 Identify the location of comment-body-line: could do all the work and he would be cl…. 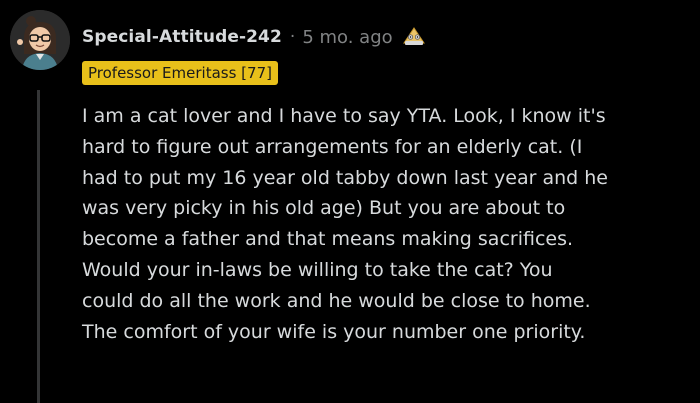
(336, 300).